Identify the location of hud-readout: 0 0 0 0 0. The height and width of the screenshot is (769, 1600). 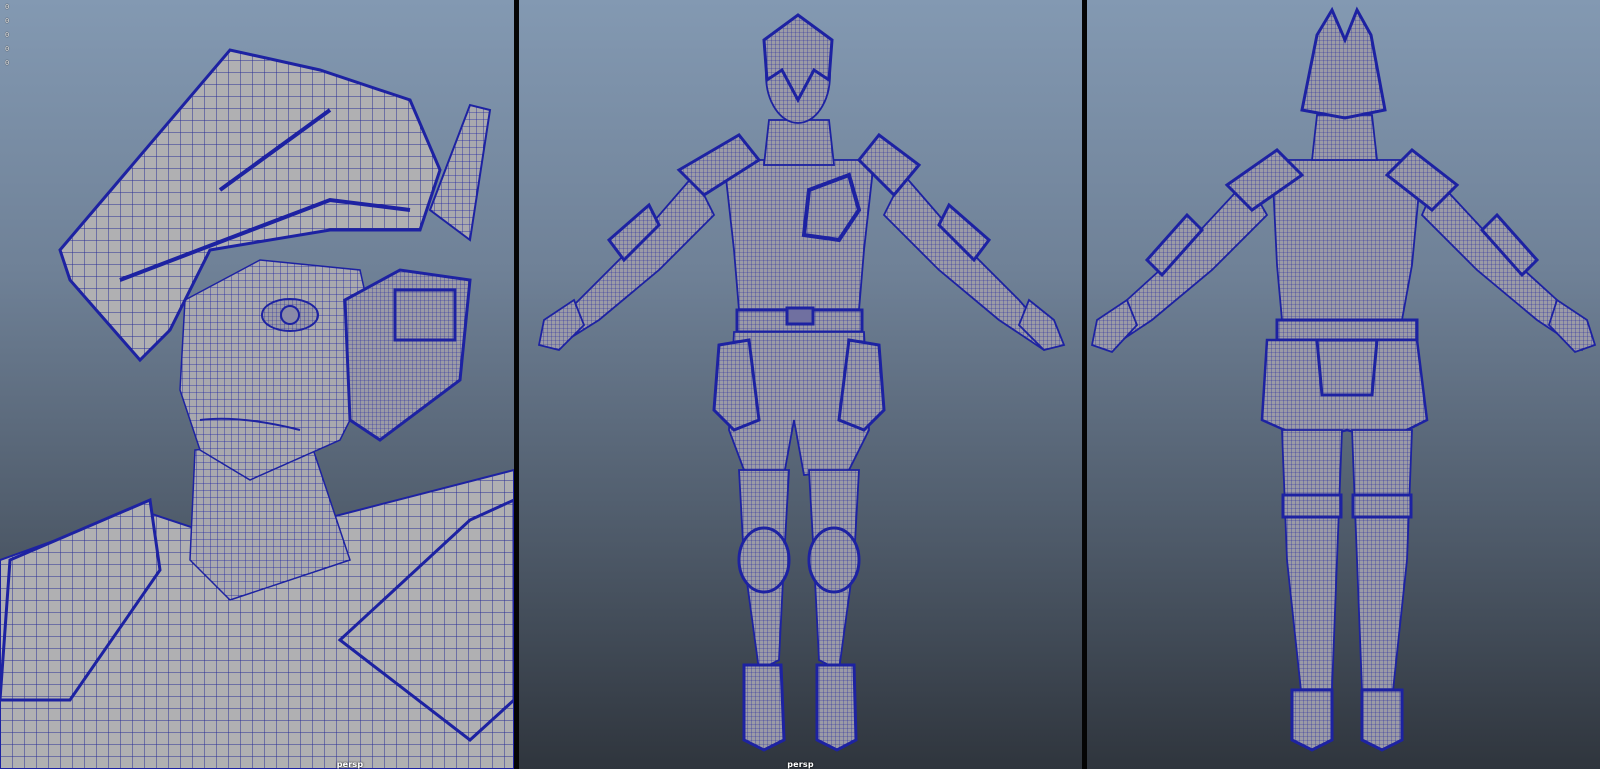
(7, 35).